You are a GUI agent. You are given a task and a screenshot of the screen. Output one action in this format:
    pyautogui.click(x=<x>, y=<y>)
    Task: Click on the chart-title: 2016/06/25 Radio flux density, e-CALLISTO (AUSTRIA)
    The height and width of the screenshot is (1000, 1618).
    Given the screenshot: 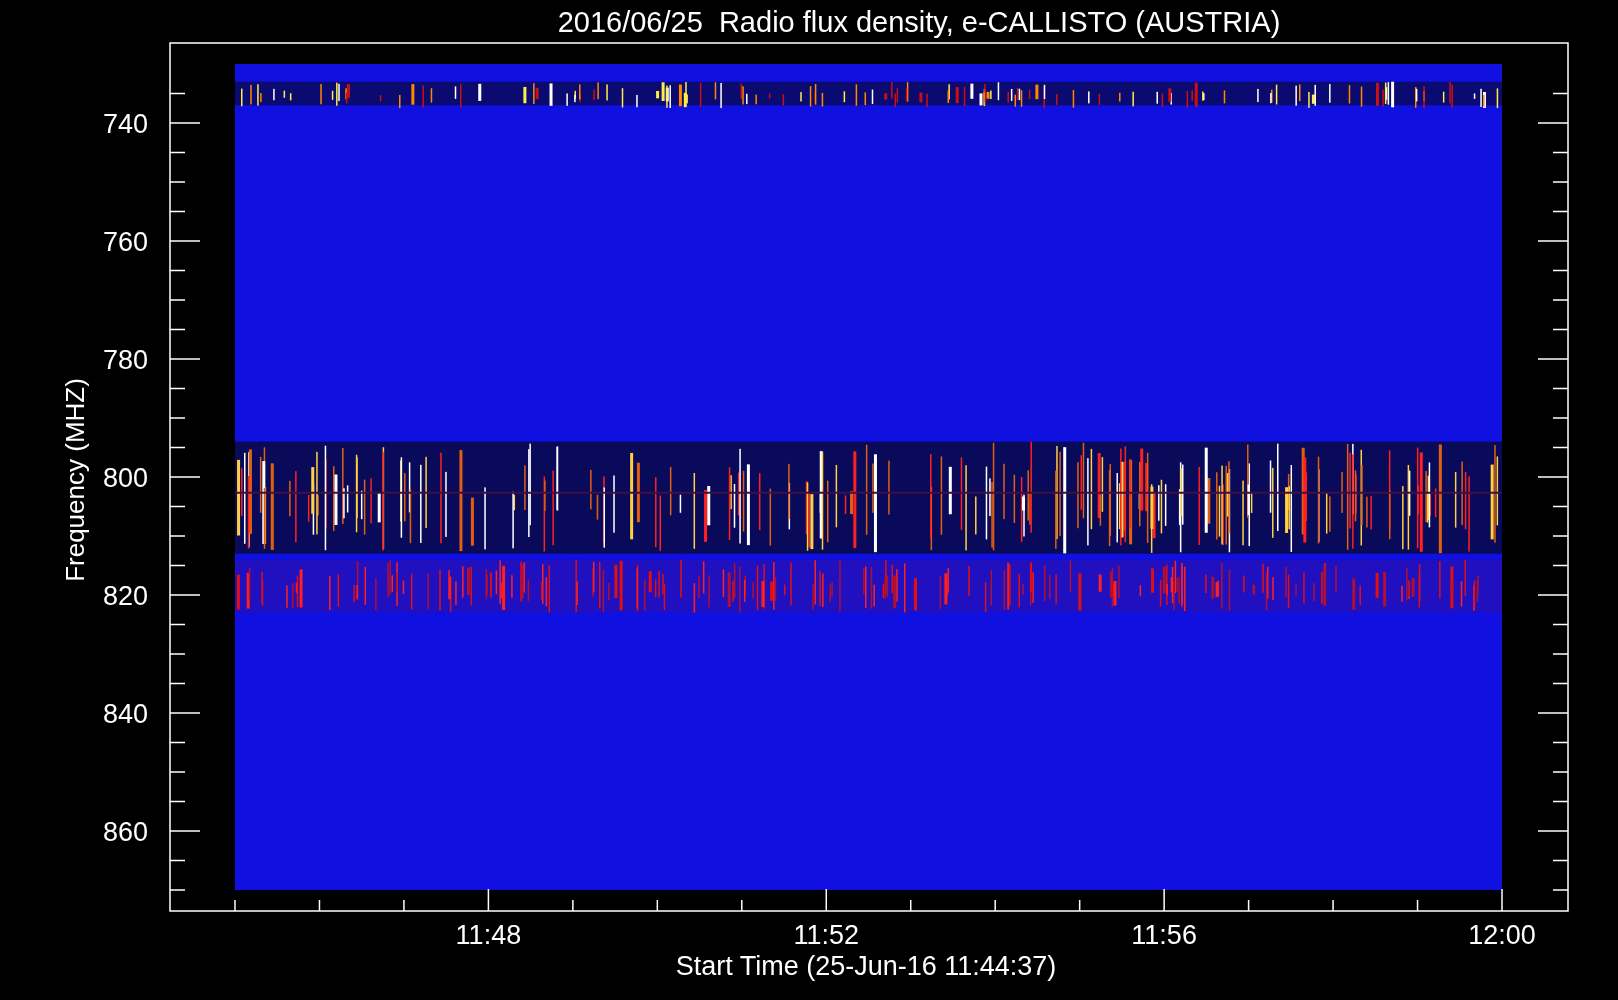 What is the action you would take?
    pyautogui.click(x=919, y=22)
    